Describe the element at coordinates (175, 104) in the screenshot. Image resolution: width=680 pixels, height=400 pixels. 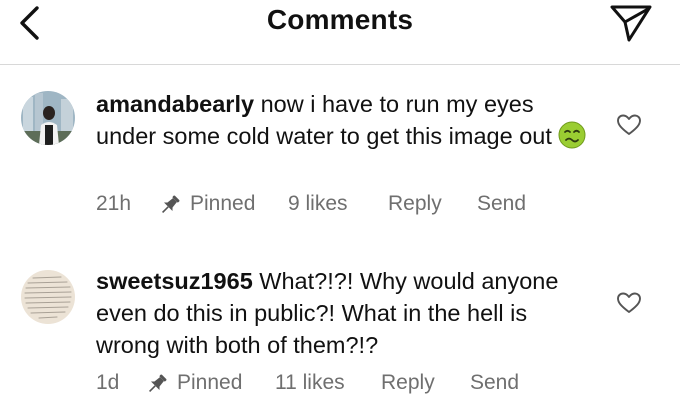
I see `comment-username: amandabearly` at that location.